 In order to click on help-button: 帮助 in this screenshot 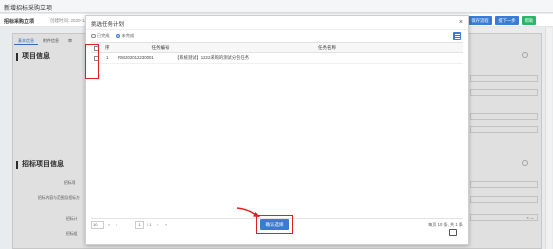, I will do `click(529, 20)`.